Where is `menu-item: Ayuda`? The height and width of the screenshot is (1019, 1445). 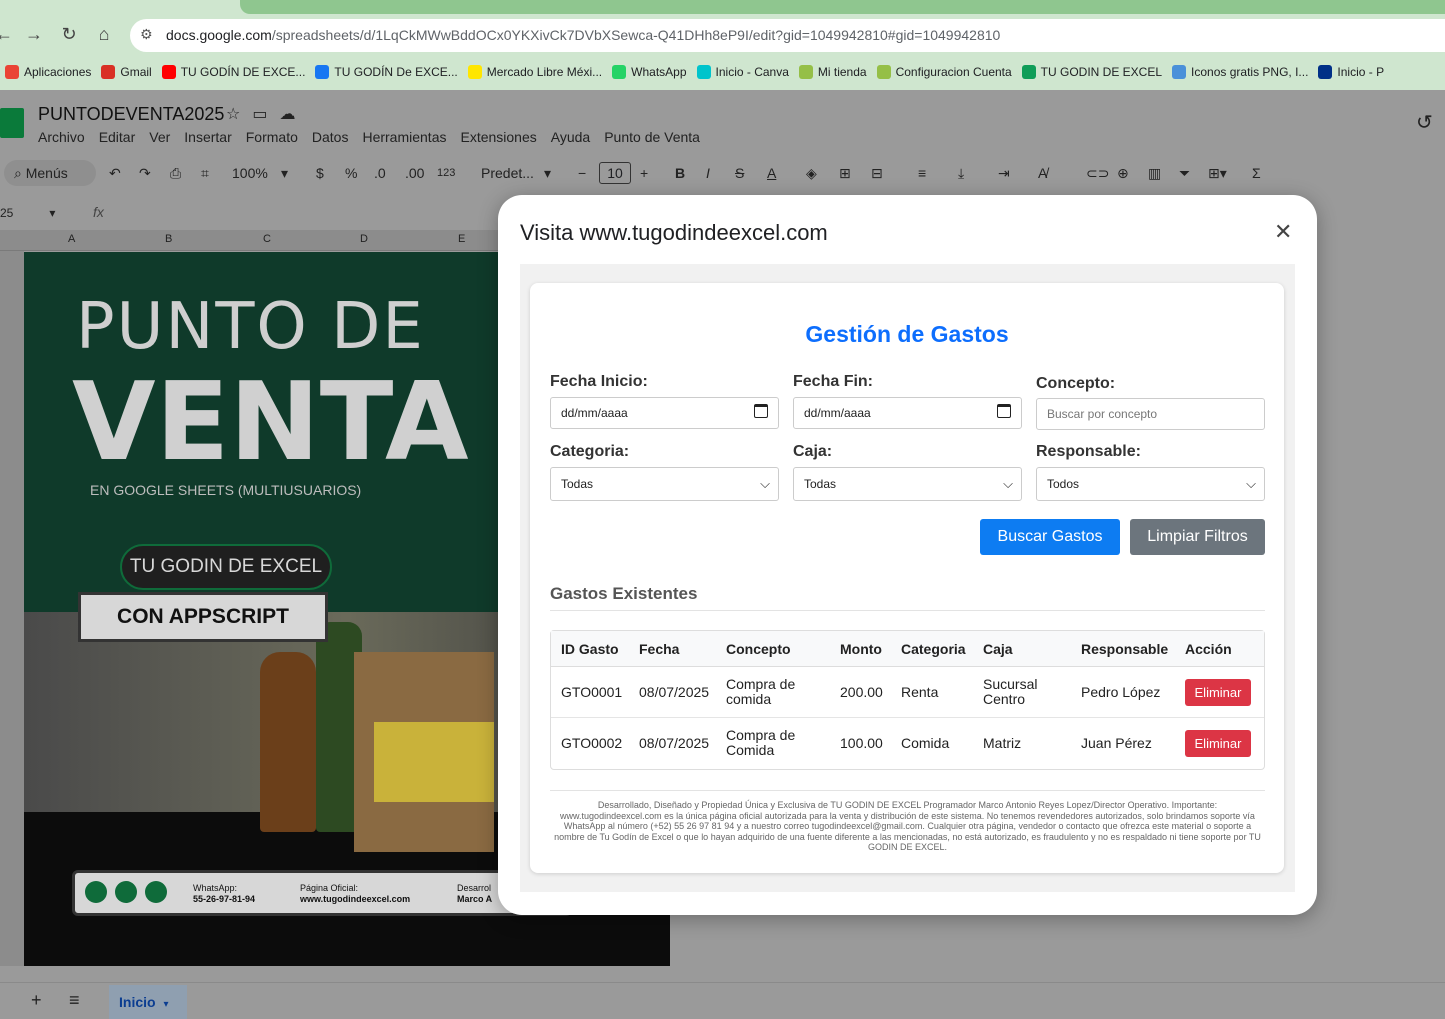 menu-item: Ayuda is located at coordinates (570, 137).